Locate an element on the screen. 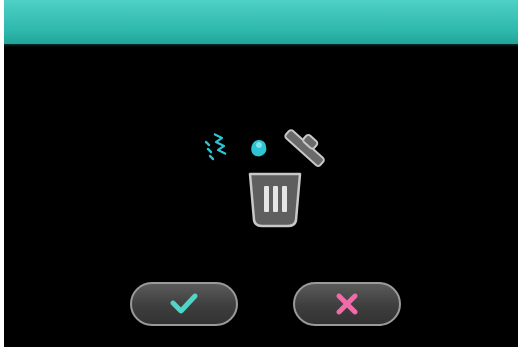  trash-body-icon is located at coordinates (275, 200).